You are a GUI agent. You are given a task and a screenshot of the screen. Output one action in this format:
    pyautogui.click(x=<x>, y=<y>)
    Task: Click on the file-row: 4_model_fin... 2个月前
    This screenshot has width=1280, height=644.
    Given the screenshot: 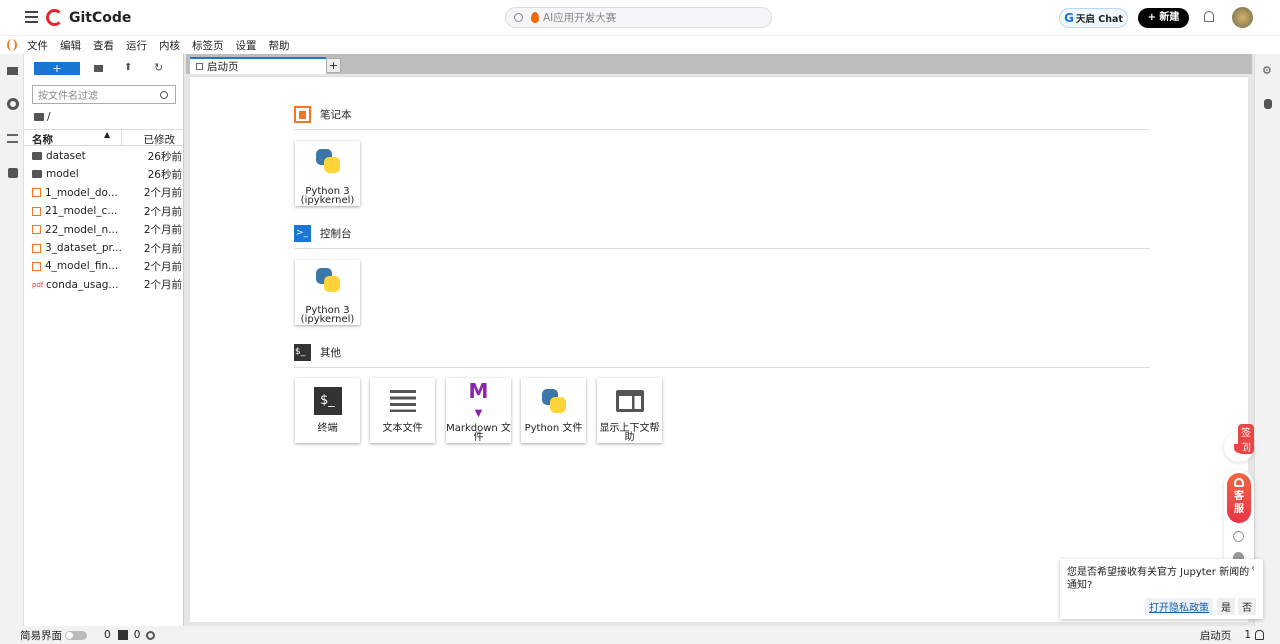 What is the action you would take?
    pyautogui.click(x=107, y=266)
    